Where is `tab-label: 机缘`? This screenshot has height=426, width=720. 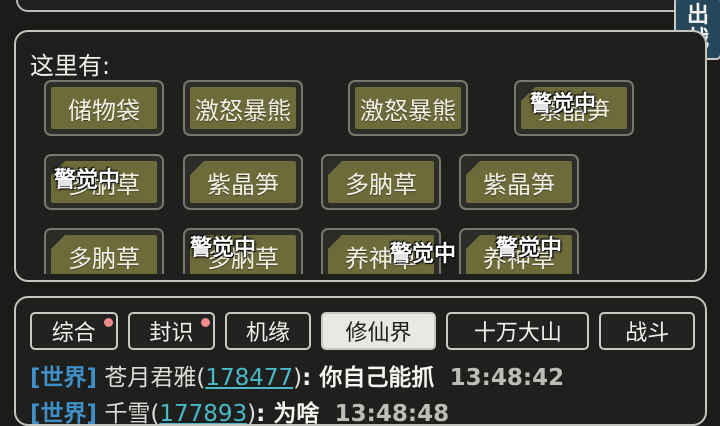
tab-label: 机缘 is located at coordinates (267, 333).